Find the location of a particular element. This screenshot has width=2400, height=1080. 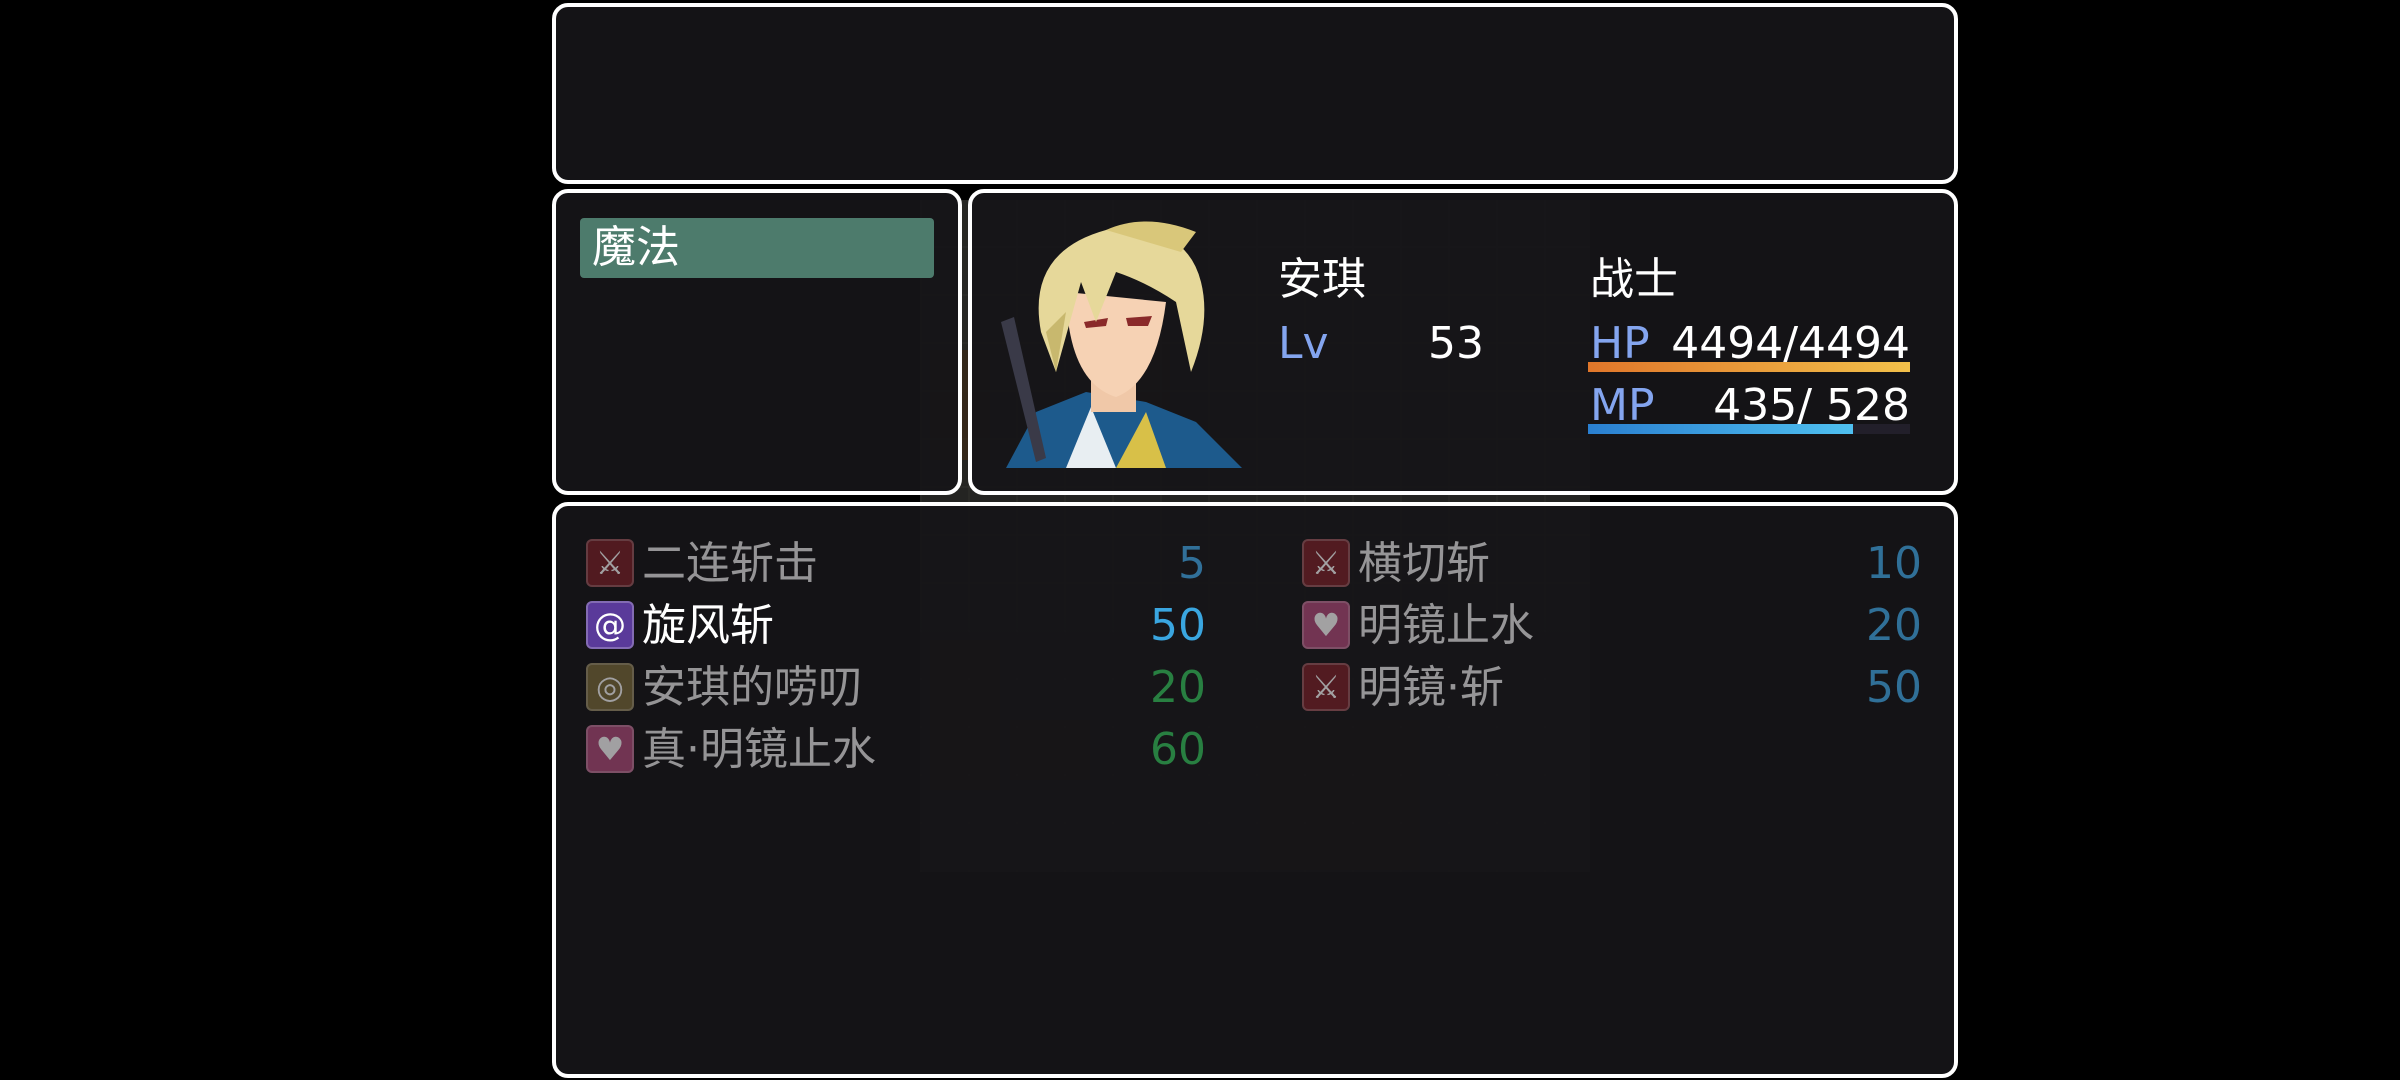

hp-gauge is located at coordinates (1749, 367).